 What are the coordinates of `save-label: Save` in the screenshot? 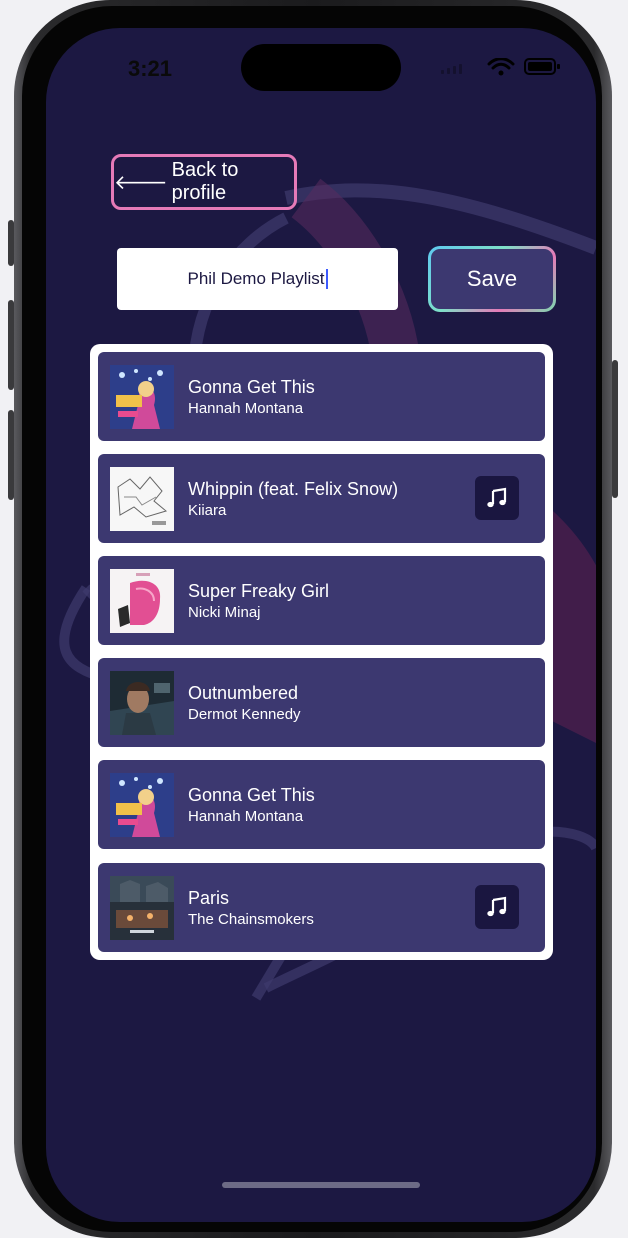 It's located at (492, 279).